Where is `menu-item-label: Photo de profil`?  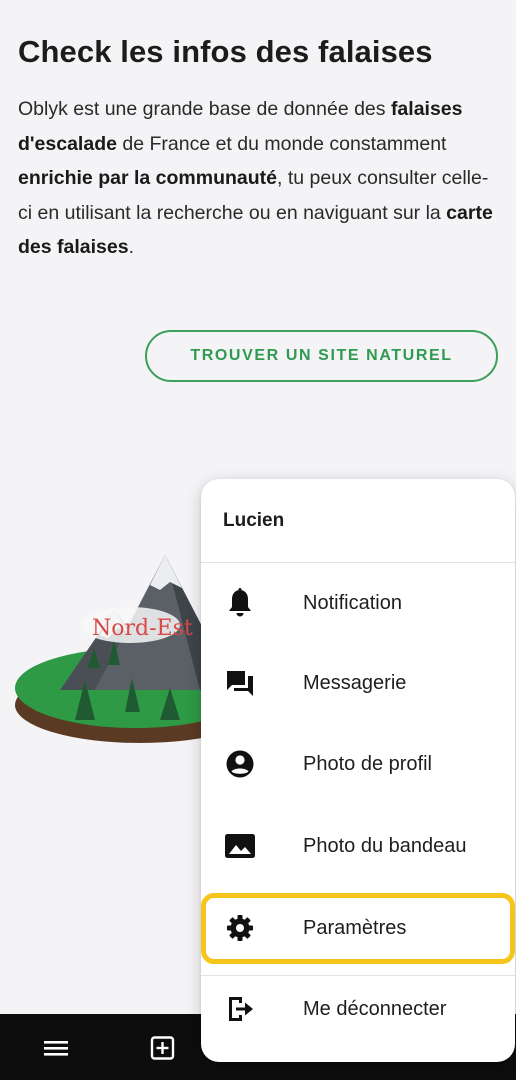
menu-item-label: Photo de profil is located at coordinates (367, 763).